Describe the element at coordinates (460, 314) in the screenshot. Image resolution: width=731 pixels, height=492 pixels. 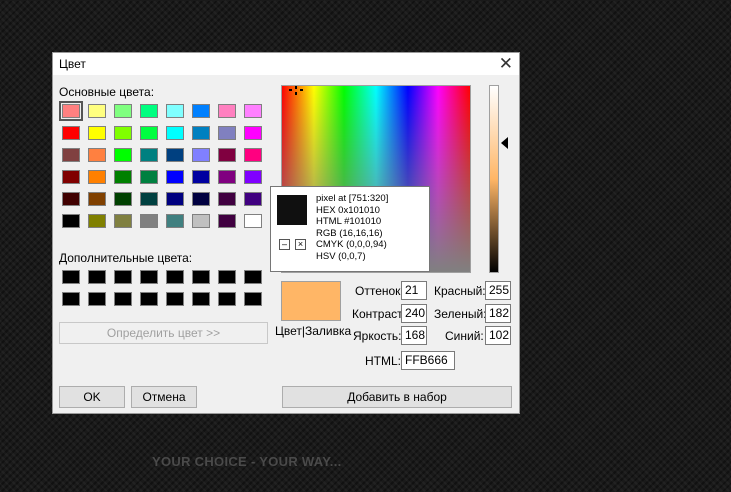
I see `green-label: Зеленый:` at that location.